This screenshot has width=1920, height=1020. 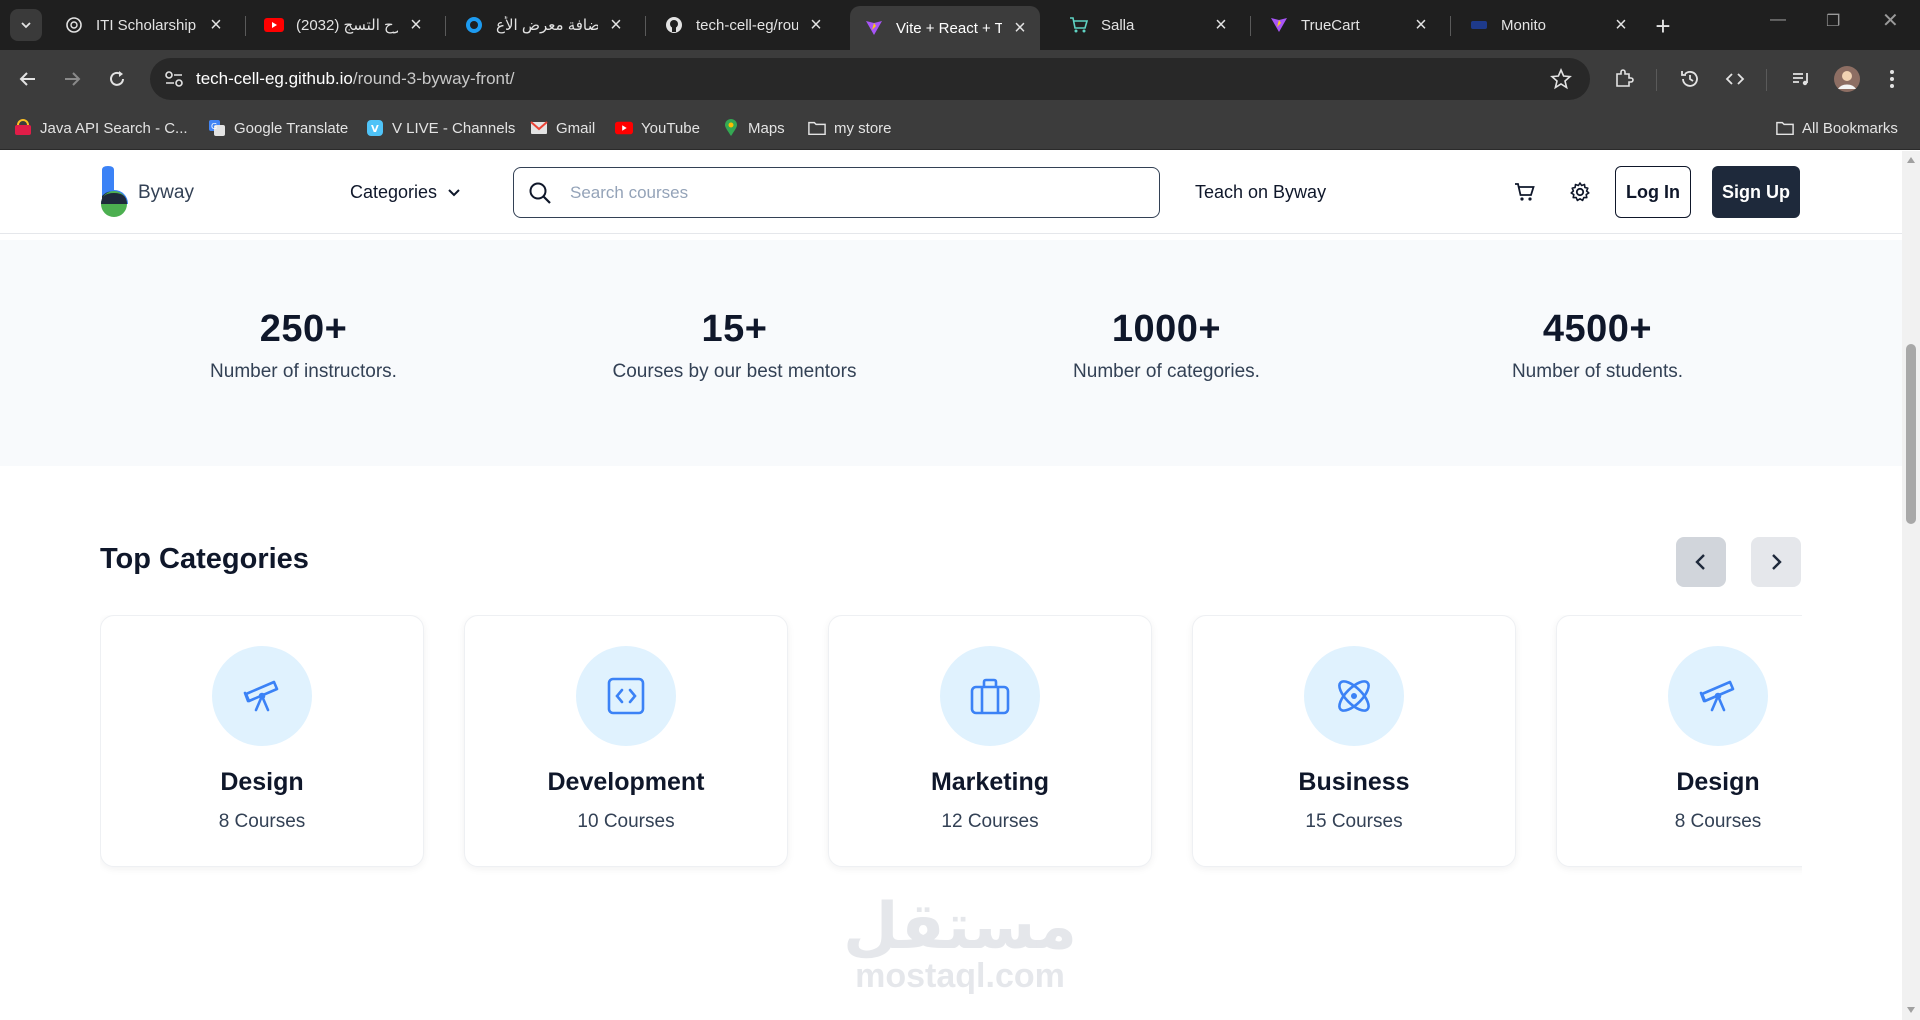 What do you see at coordinates (1776, 562) in the screenshot?
I see `carousel-next-button` at bounding box center [1776, 562].